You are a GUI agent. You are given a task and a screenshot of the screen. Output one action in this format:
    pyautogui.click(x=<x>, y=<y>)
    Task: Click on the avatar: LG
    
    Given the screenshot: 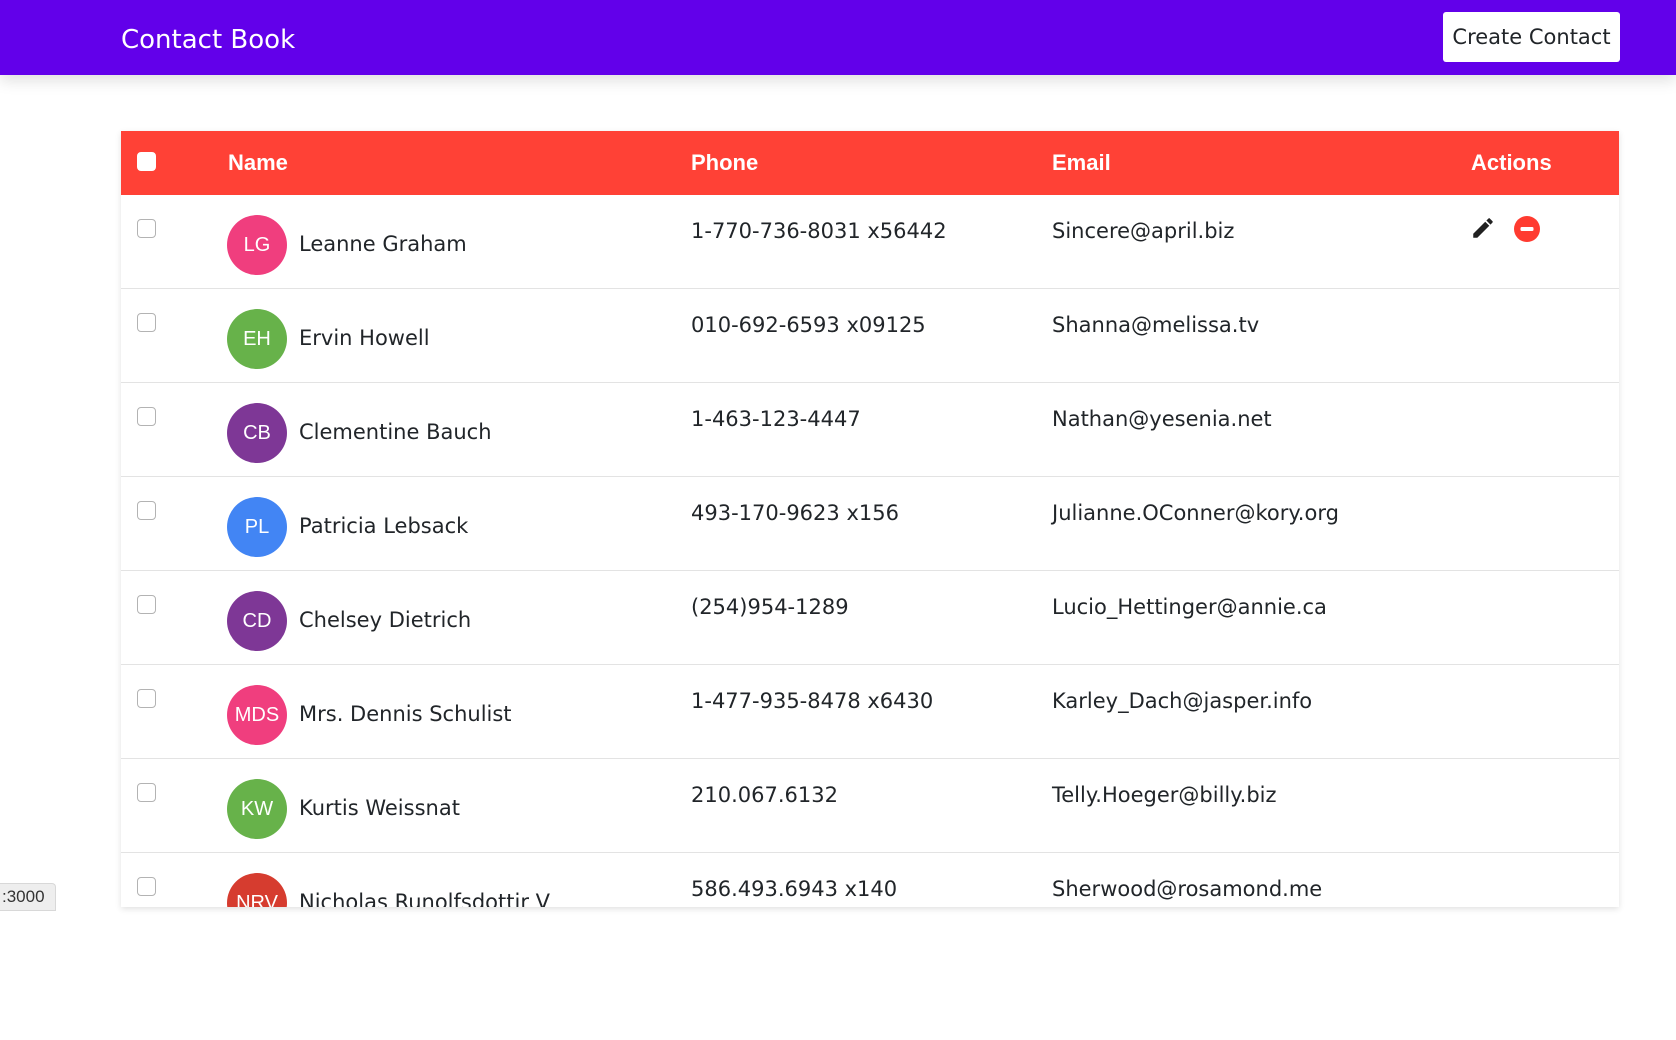 What is the action you would take?
    pyautogui.click(x=257, y=245)
    